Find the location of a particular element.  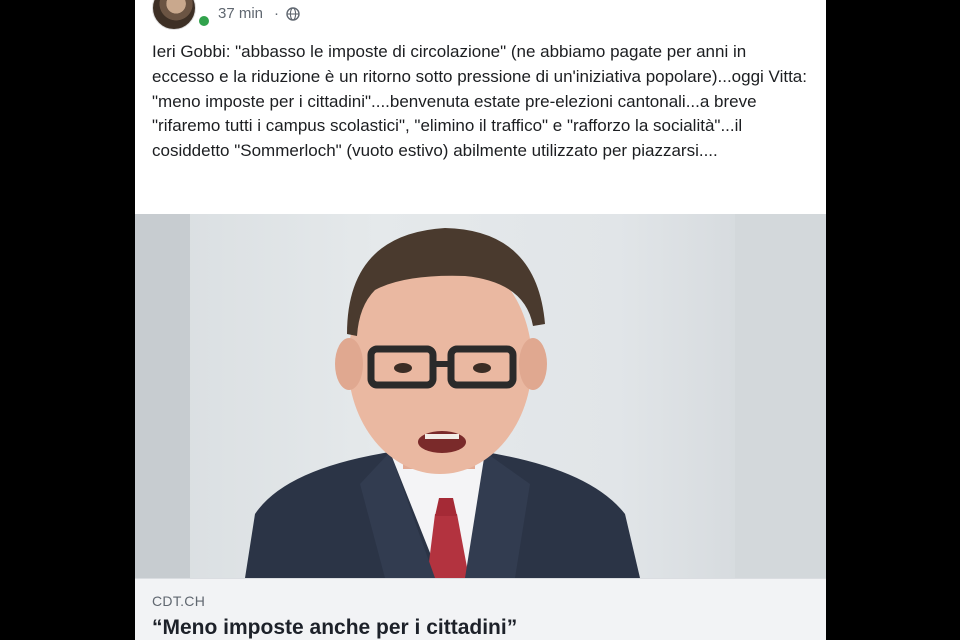

online-status-dot is located at coordinates (204, 21).